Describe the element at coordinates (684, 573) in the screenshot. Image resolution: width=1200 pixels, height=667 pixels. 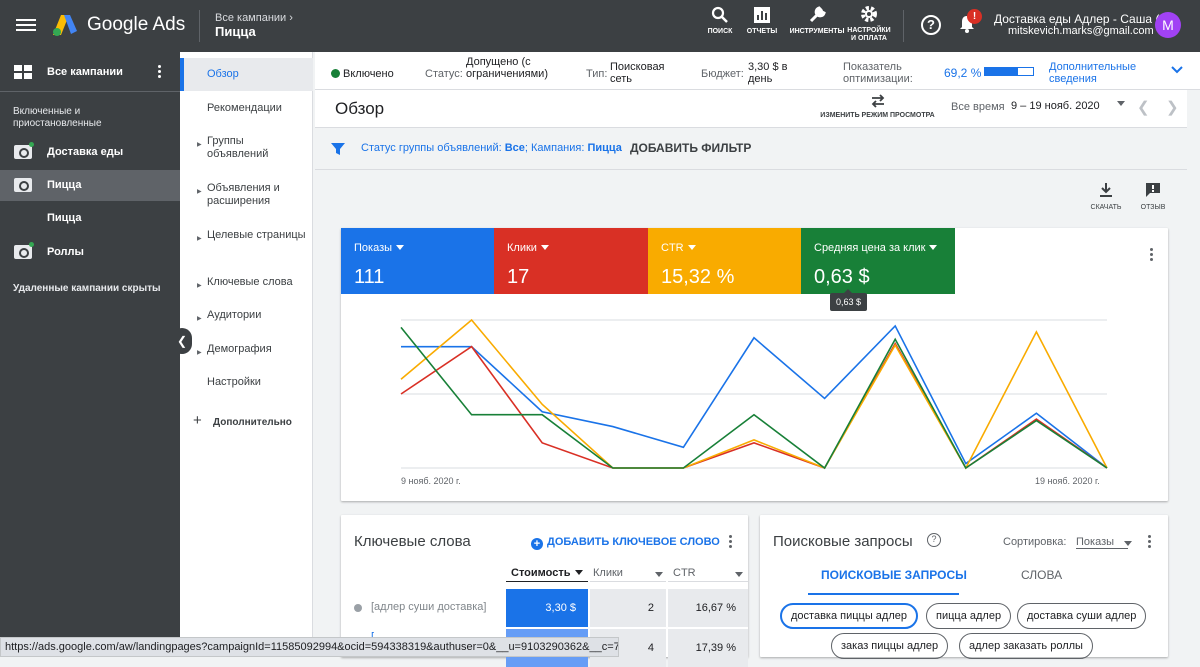
I see `column-header-ctr: CTR` at that location.